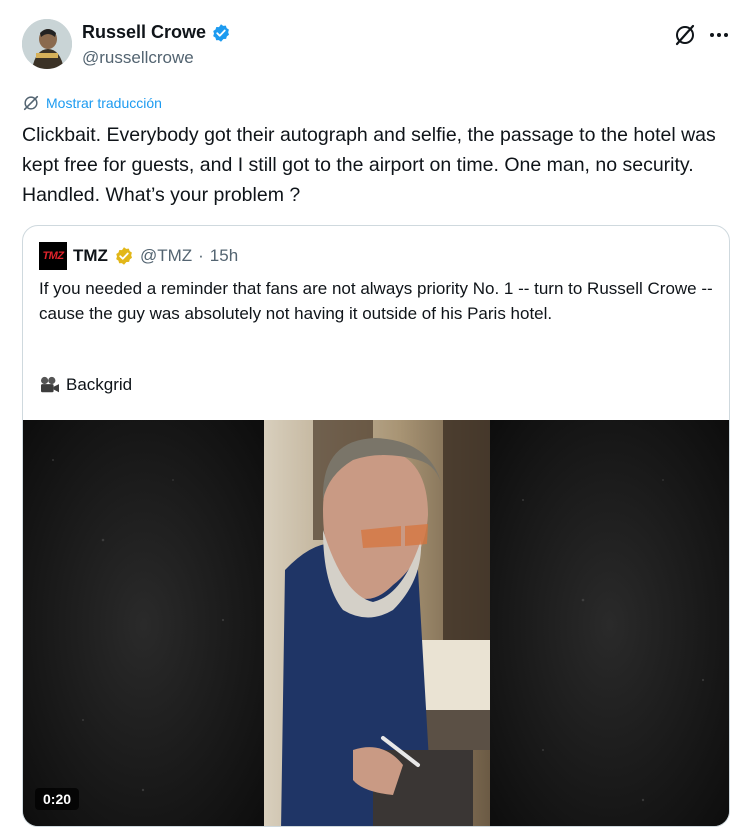 The image size is (750, 827). Describe the element at coordinates (138, 58) in the screenshot. I see `author-handle: @russellcrowe` at that location.